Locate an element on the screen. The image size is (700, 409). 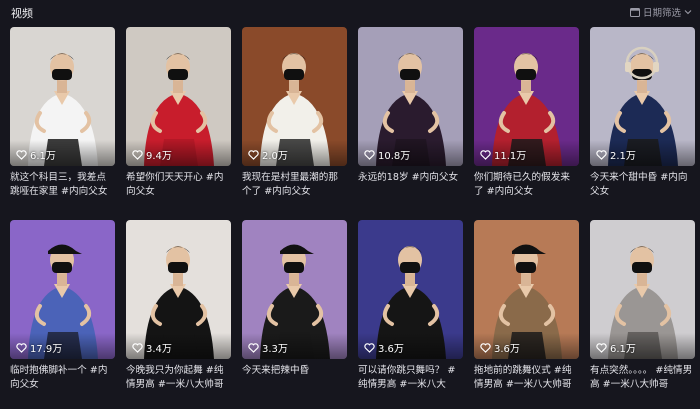
video-caption: 就这个科目三，我差点跳哑在家里 #内向父女 is located at coordinates (62, 185).